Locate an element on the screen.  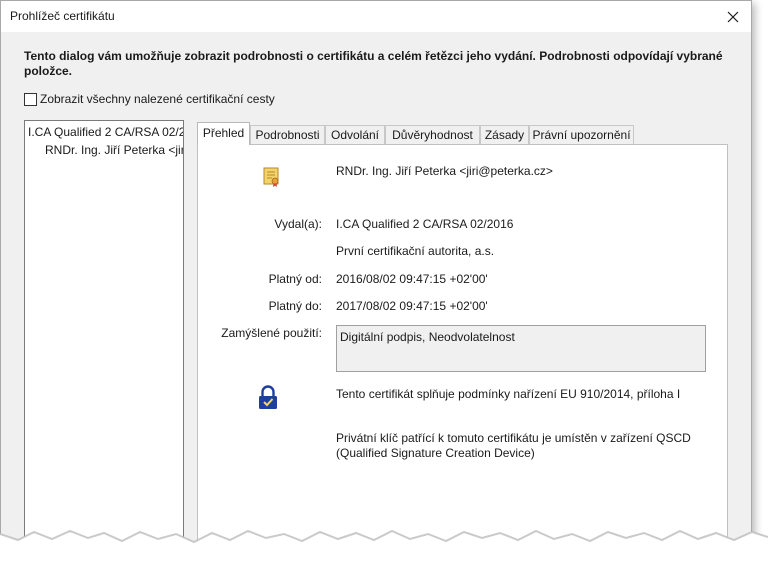
close-button is located at coordinates (733, 16).